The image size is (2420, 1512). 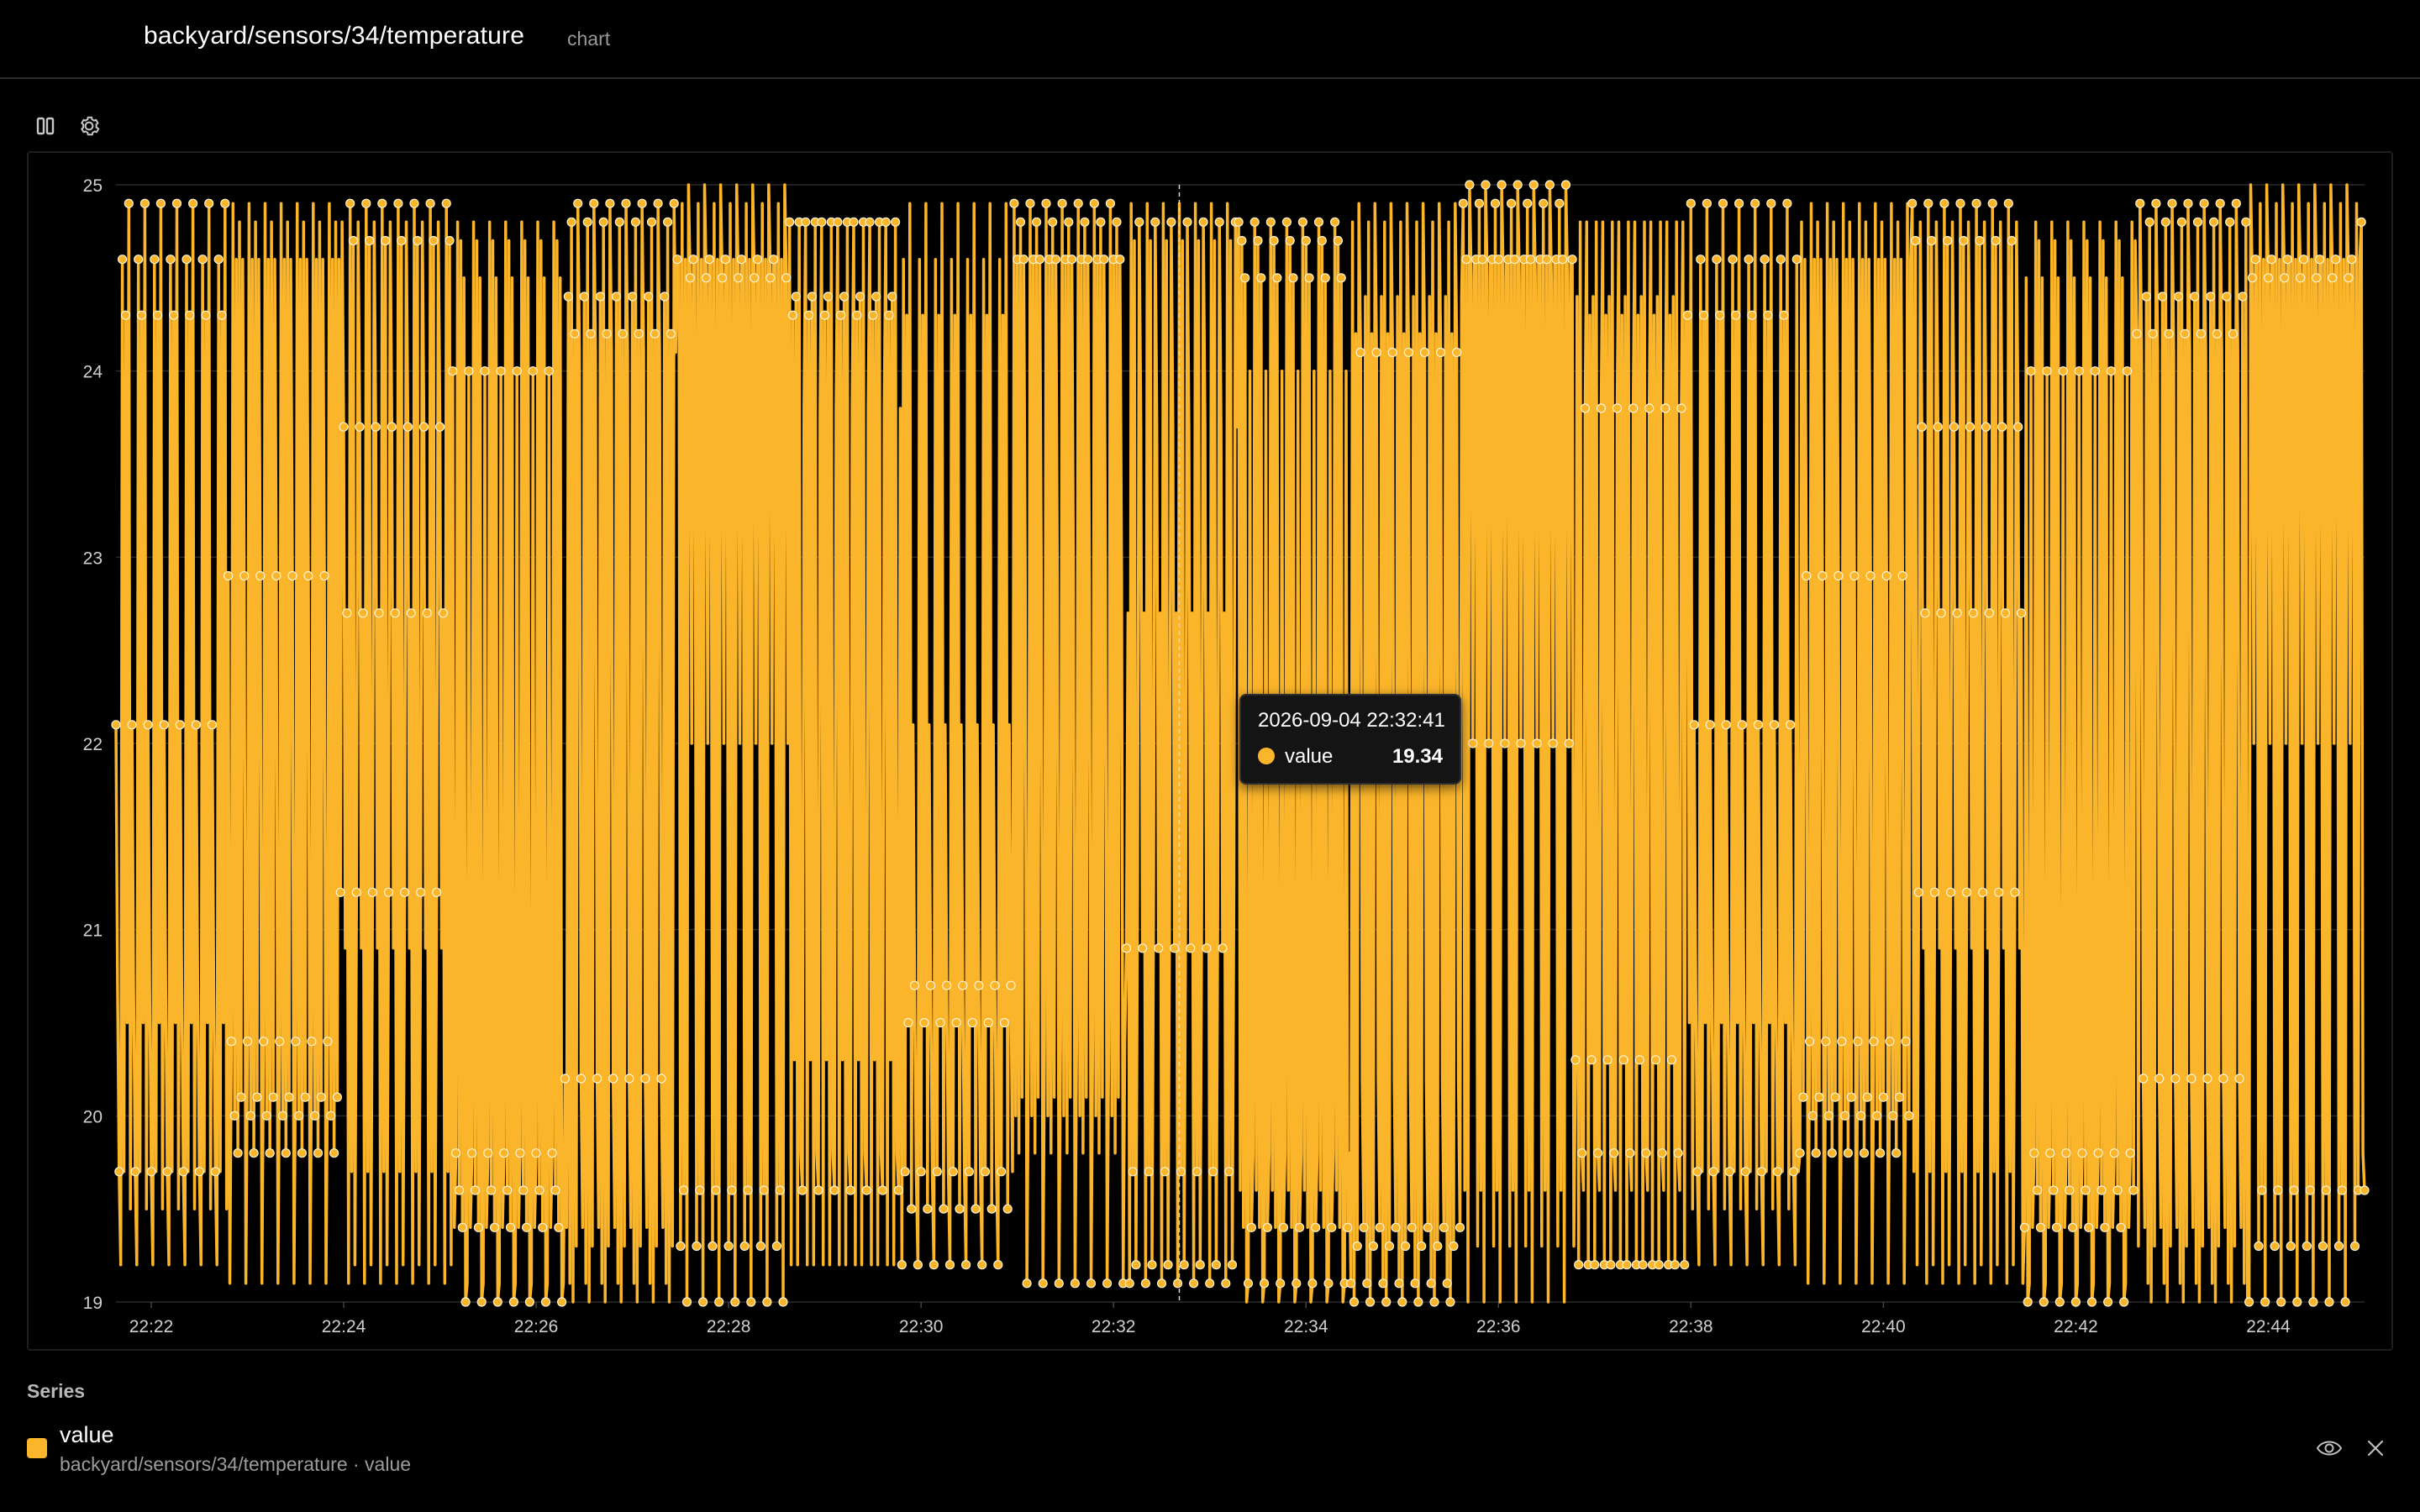 I want to click on pause-button, so click(x=45, y=126).